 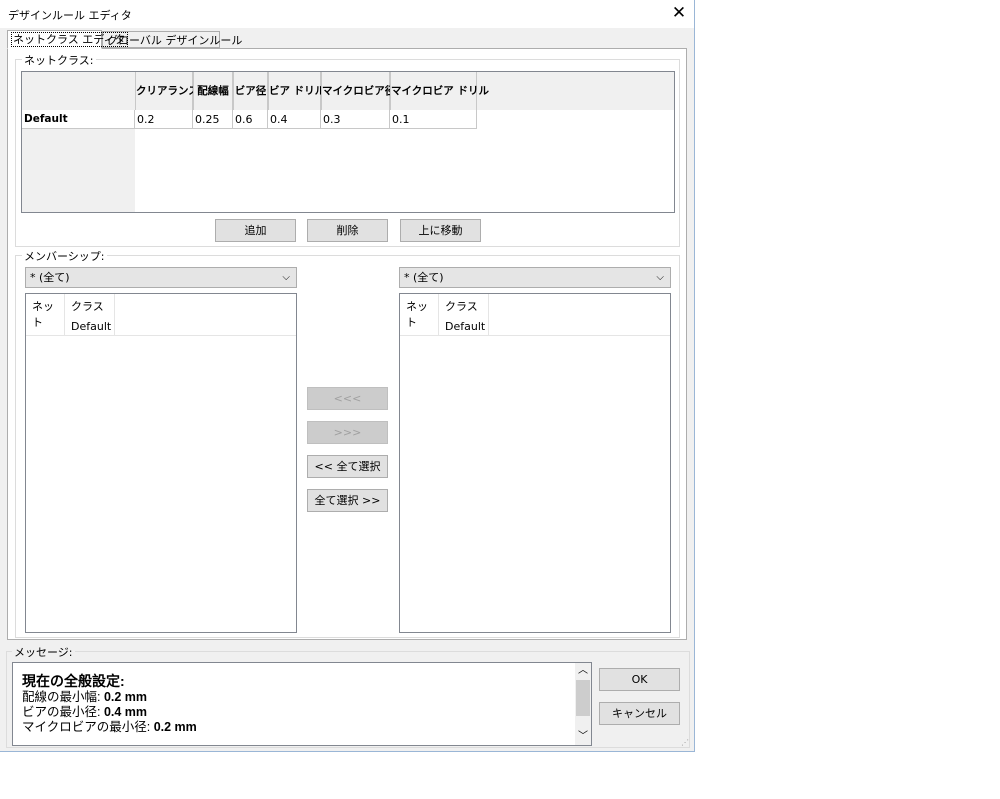 What do you see at coordinates (50, 277) in the screenshot?
I see `left-filter-value: * (全て)` at bounding box center [50, 277].